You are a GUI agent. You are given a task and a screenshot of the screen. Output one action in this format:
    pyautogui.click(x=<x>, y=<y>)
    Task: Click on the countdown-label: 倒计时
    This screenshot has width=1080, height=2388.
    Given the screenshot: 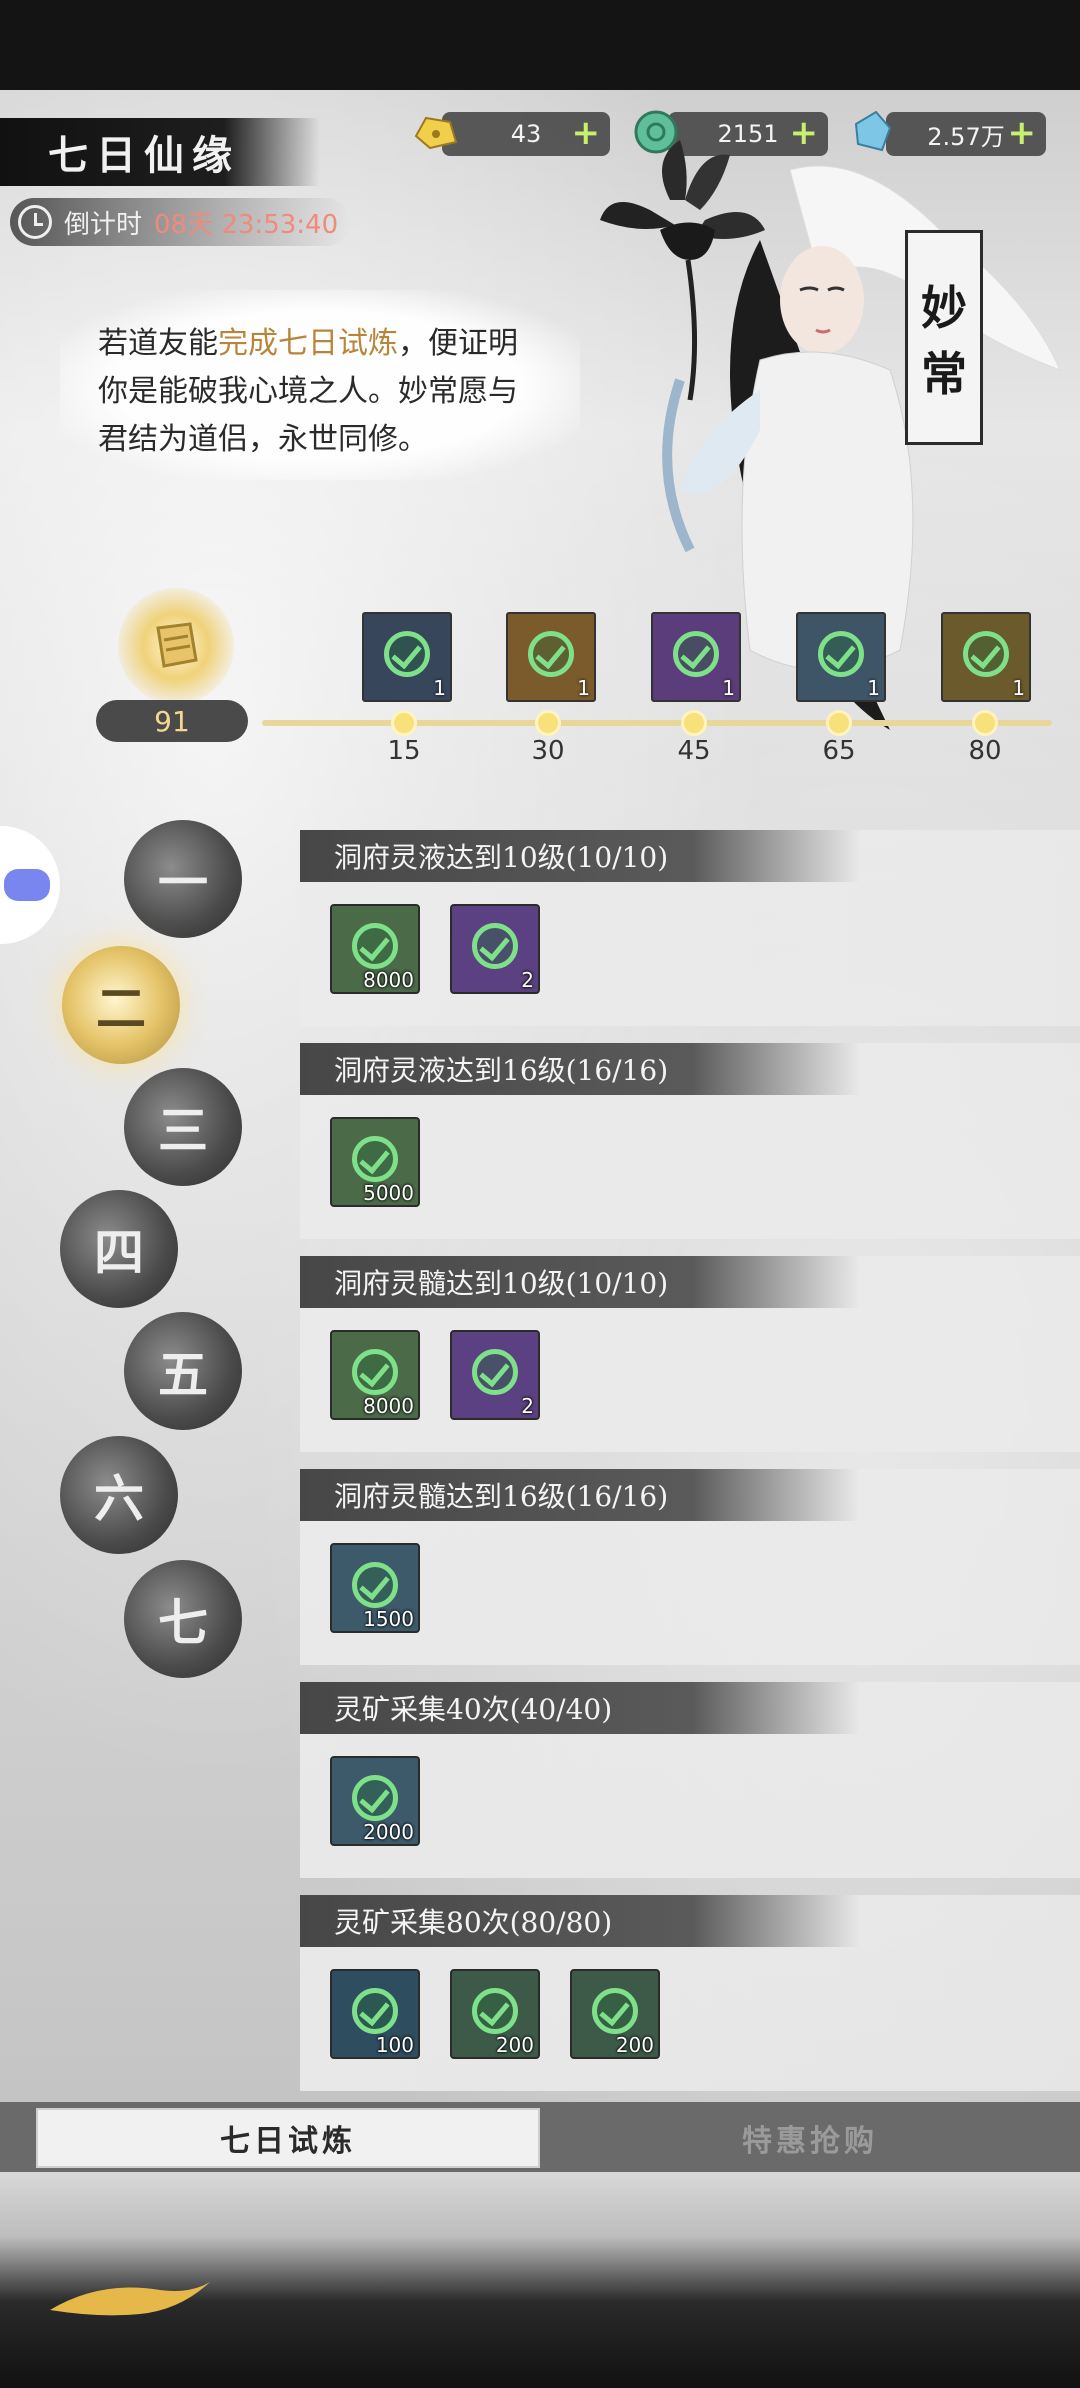 What is the action you would take?
    pyautogui.click(x=103, y=224)
    